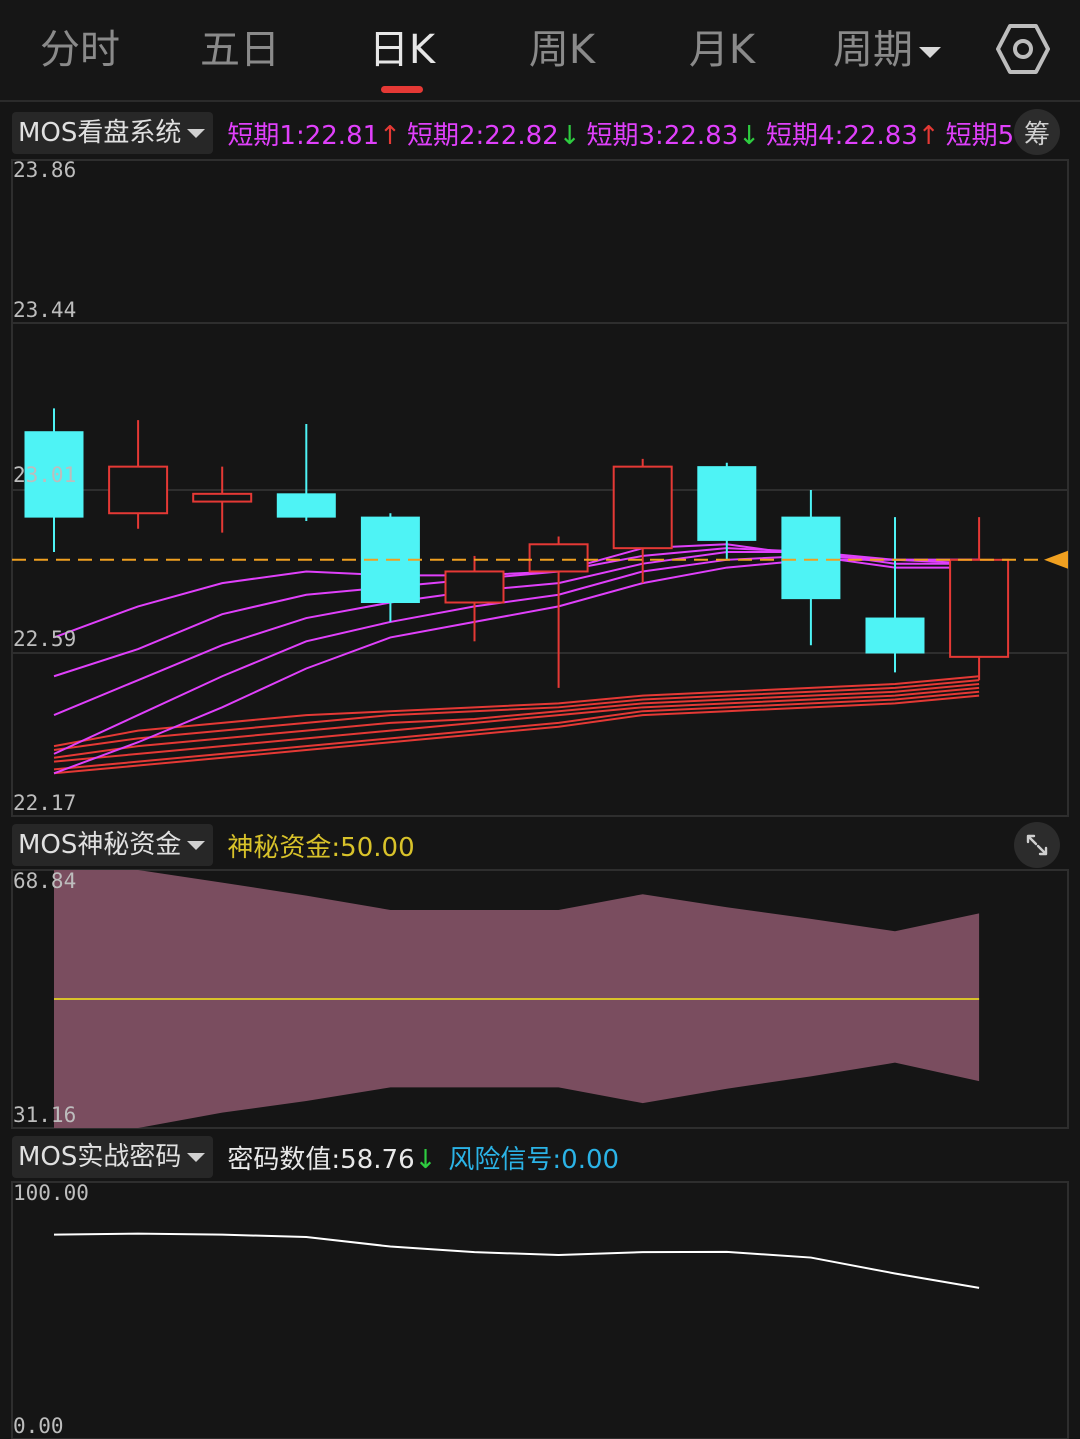 The width and height of the screenshot is (1080, 1439). I want to click on fund-indicator-selector: MOS神秘资金, so click(113, 845).